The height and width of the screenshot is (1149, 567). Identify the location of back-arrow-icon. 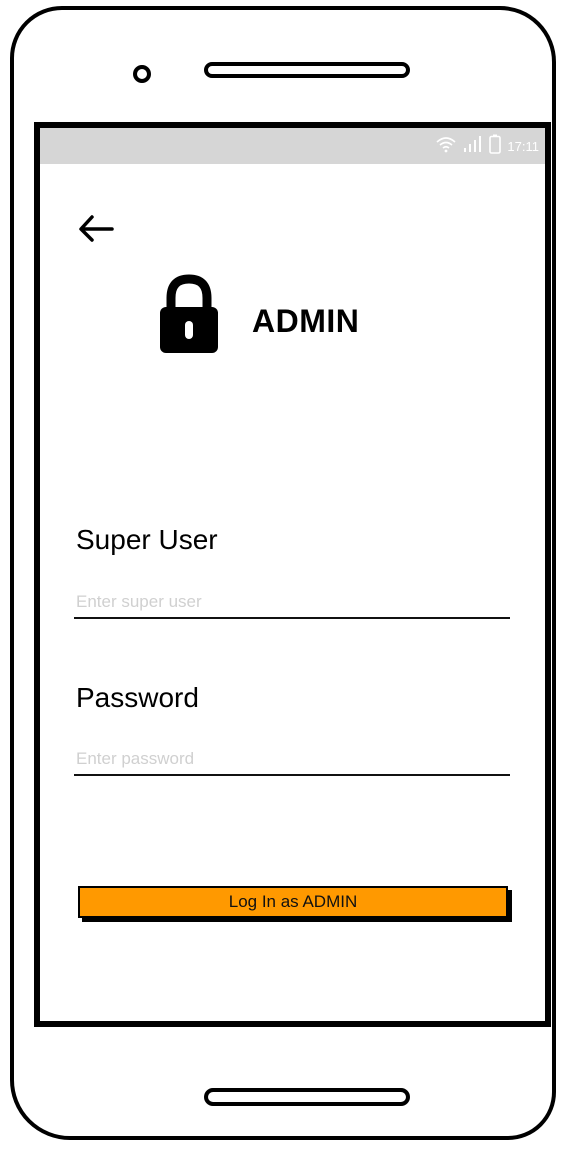
(96, 228).